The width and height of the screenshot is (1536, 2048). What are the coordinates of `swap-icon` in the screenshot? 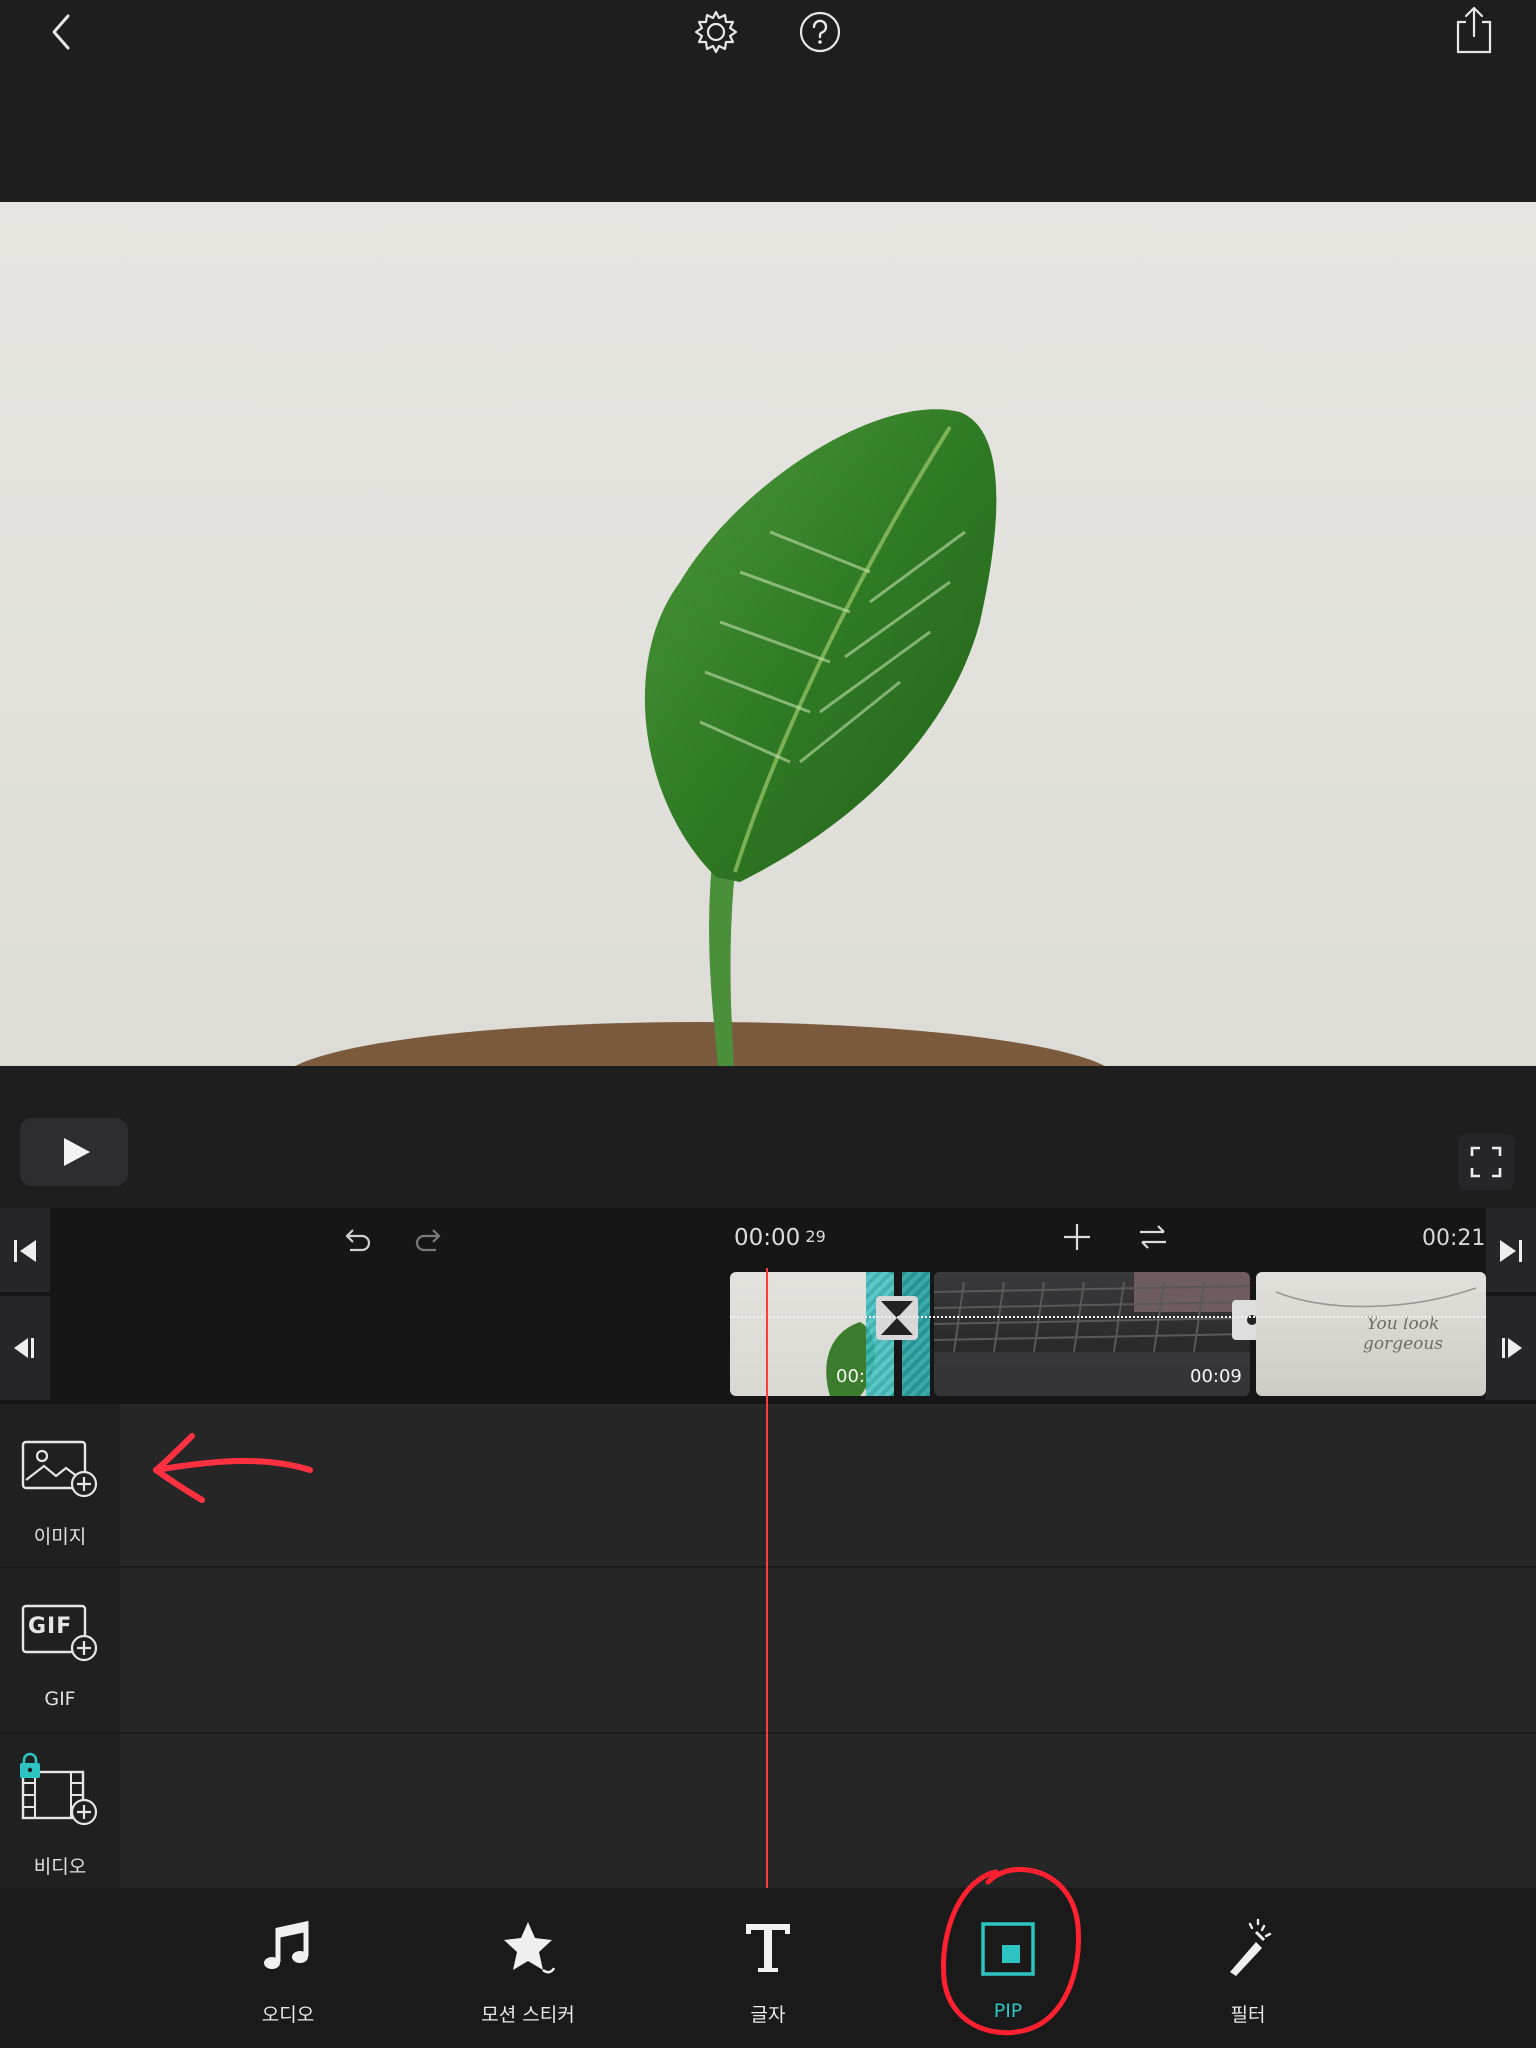 It's located at (1153, 1237).